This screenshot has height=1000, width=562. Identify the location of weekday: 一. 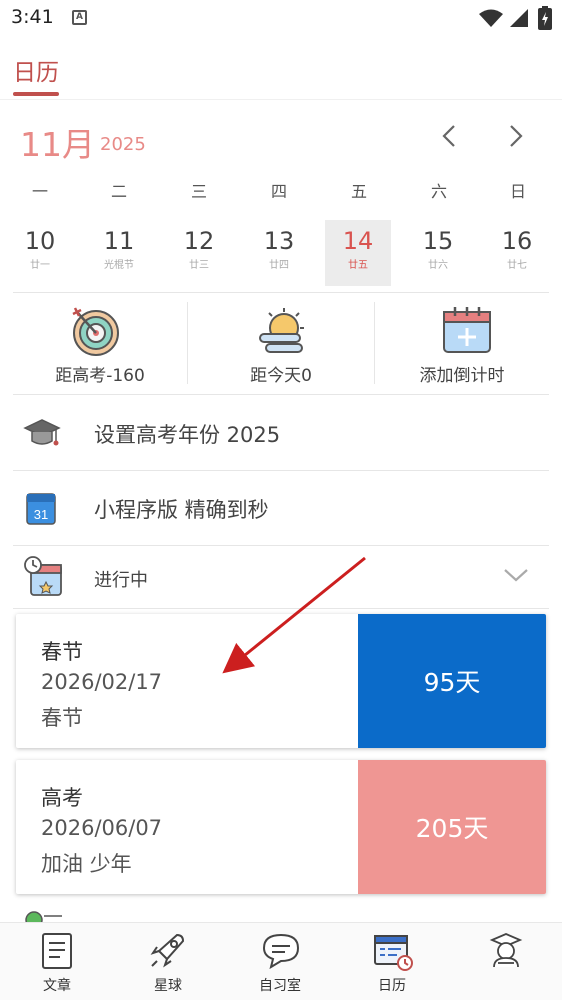
(39, 191).